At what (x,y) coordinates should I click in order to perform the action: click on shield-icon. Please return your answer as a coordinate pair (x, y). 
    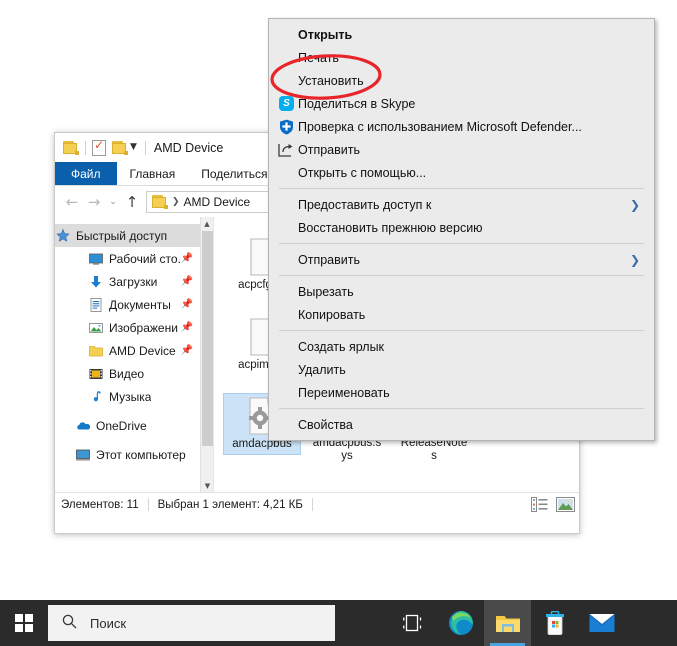
    Looking at the image, I should click on (287, 127).